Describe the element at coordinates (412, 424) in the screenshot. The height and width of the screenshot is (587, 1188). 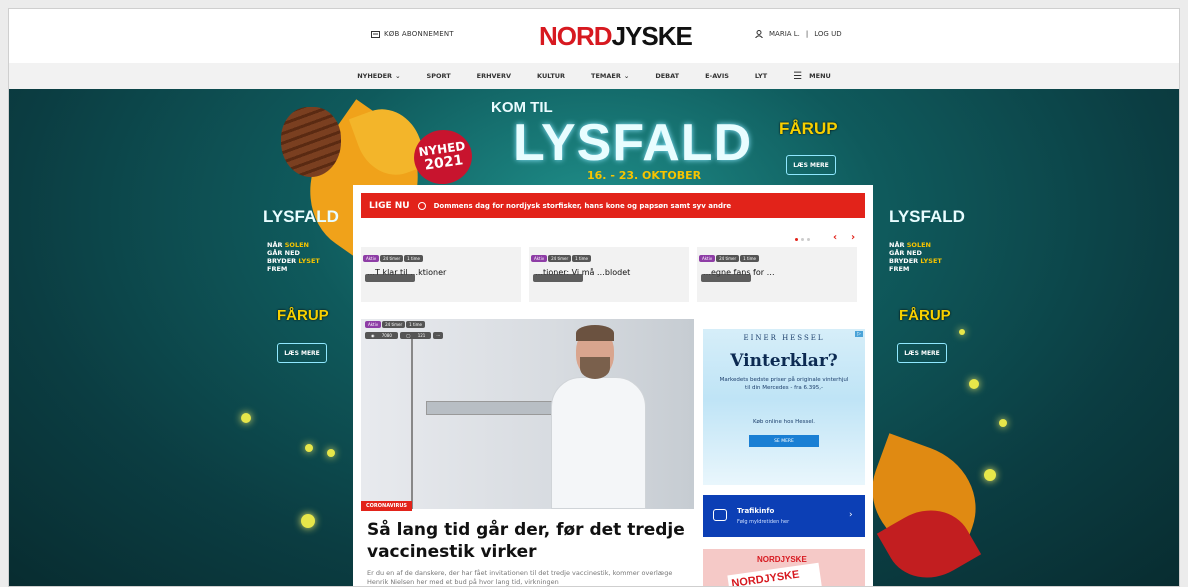
I see `iv-pole-illustration` at that location.